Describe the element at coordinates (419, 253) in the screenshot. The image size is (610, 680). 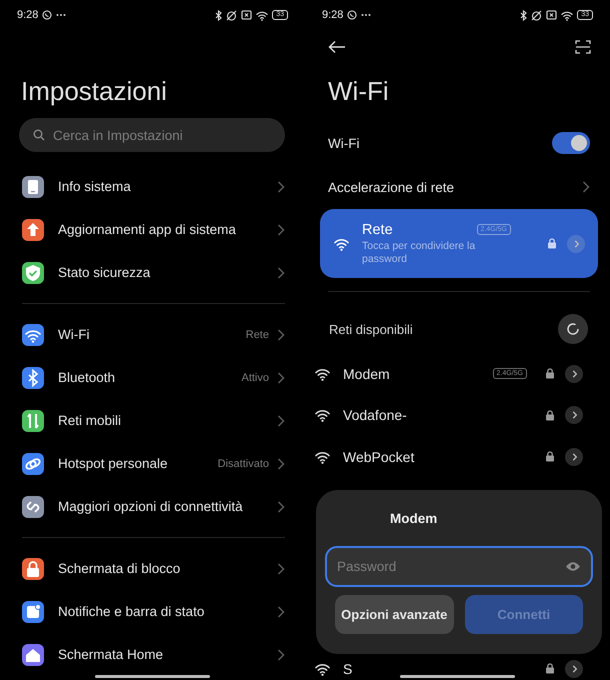
I see `network-hint: Tocca per condividere la password` at that location.